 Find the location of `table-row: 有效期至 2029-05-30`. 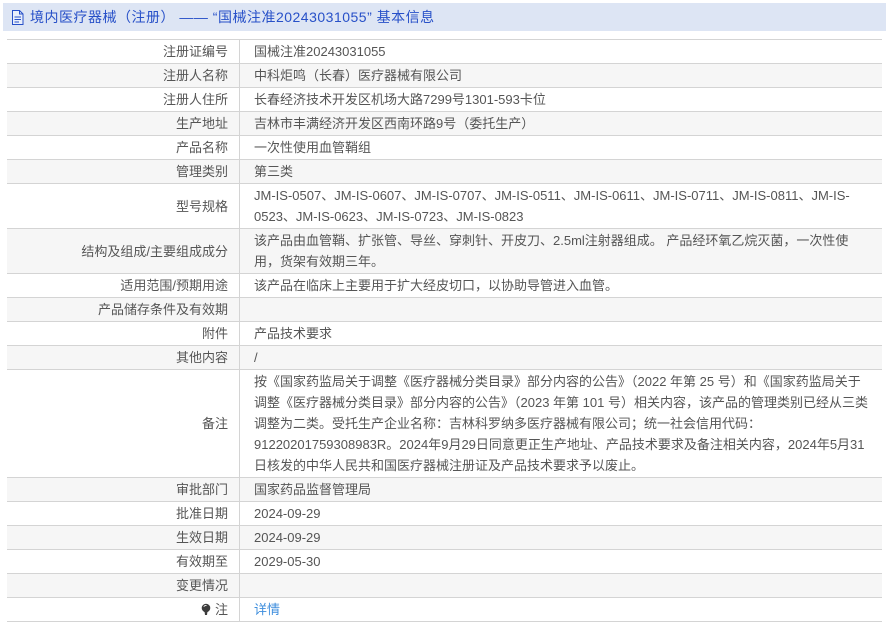

table-row: 有效期至 2029-05-30 is located at coordinates (444, 562).